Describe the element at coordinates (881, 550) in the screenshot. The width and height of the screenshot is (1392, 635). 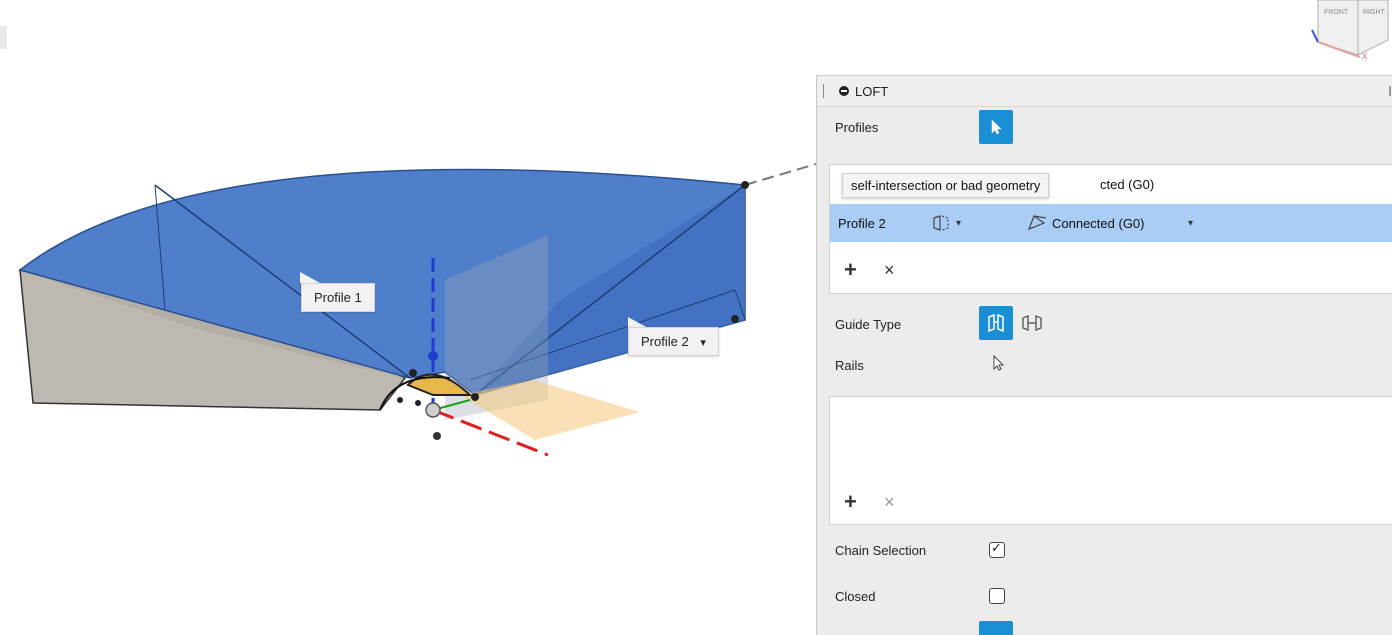
I see `chain-selection-label: Chain Selection` at that location.